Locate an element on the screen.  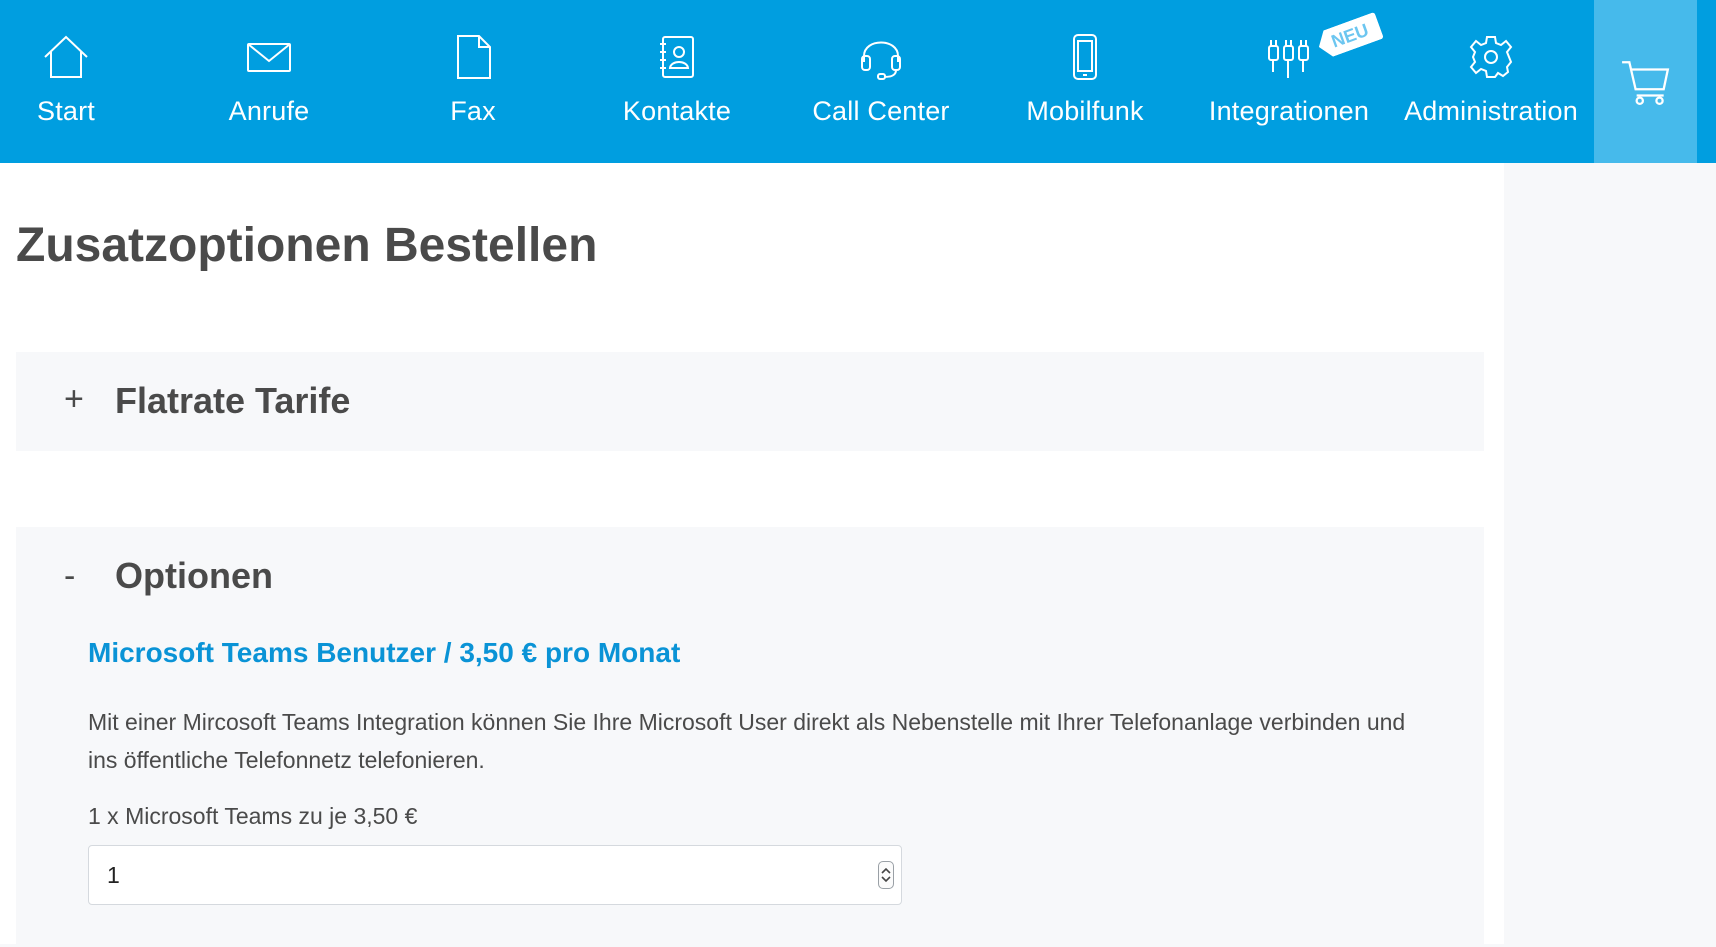
mobile-phone-icon is located at coordinates (1085, 57).